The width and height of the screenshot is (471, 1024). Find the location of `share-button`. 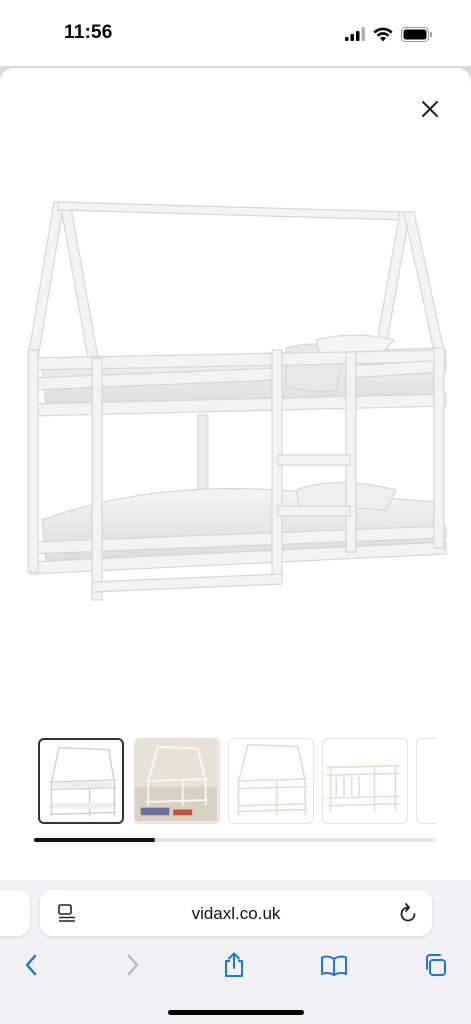

share-button is located at coordinates (234, 965).